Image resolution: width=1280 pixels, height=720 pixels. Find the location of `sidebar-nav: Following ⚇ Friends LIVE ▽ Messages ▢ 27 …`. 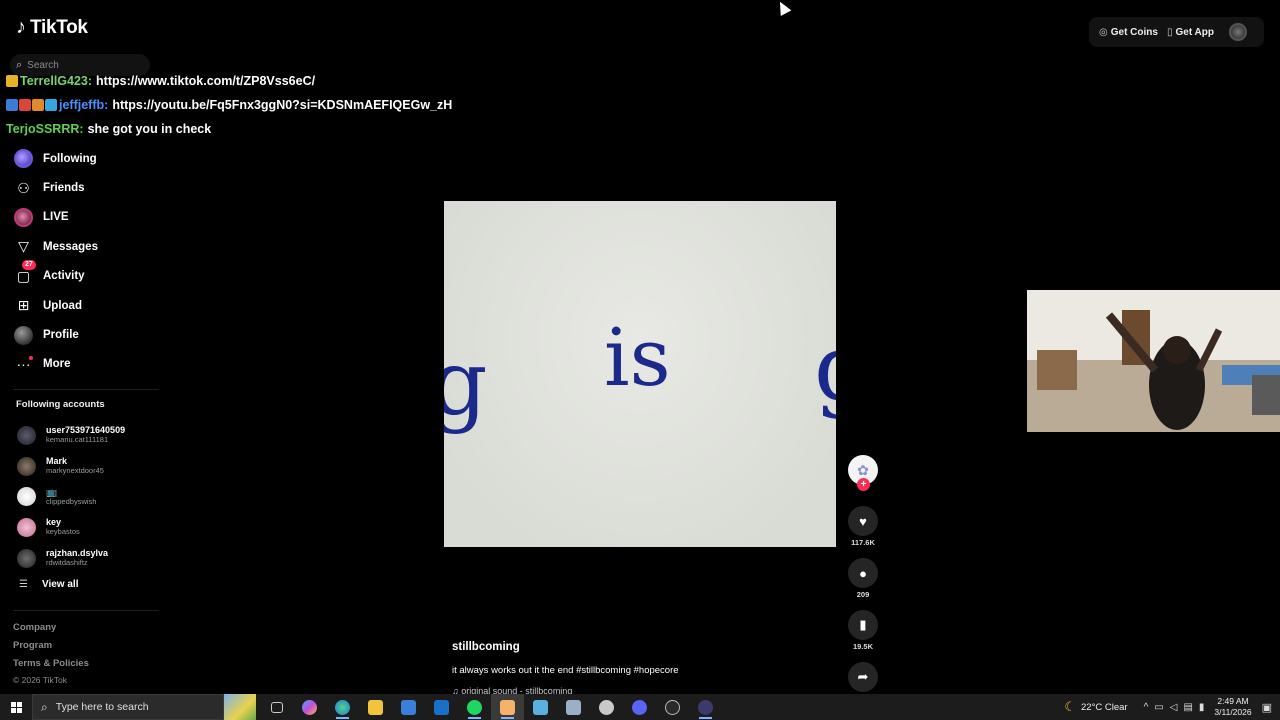

sidebar-nav: Following ⚇ Friends LIVE ▽ Messages ▢ 27 … is located at coordinates (88, 261).